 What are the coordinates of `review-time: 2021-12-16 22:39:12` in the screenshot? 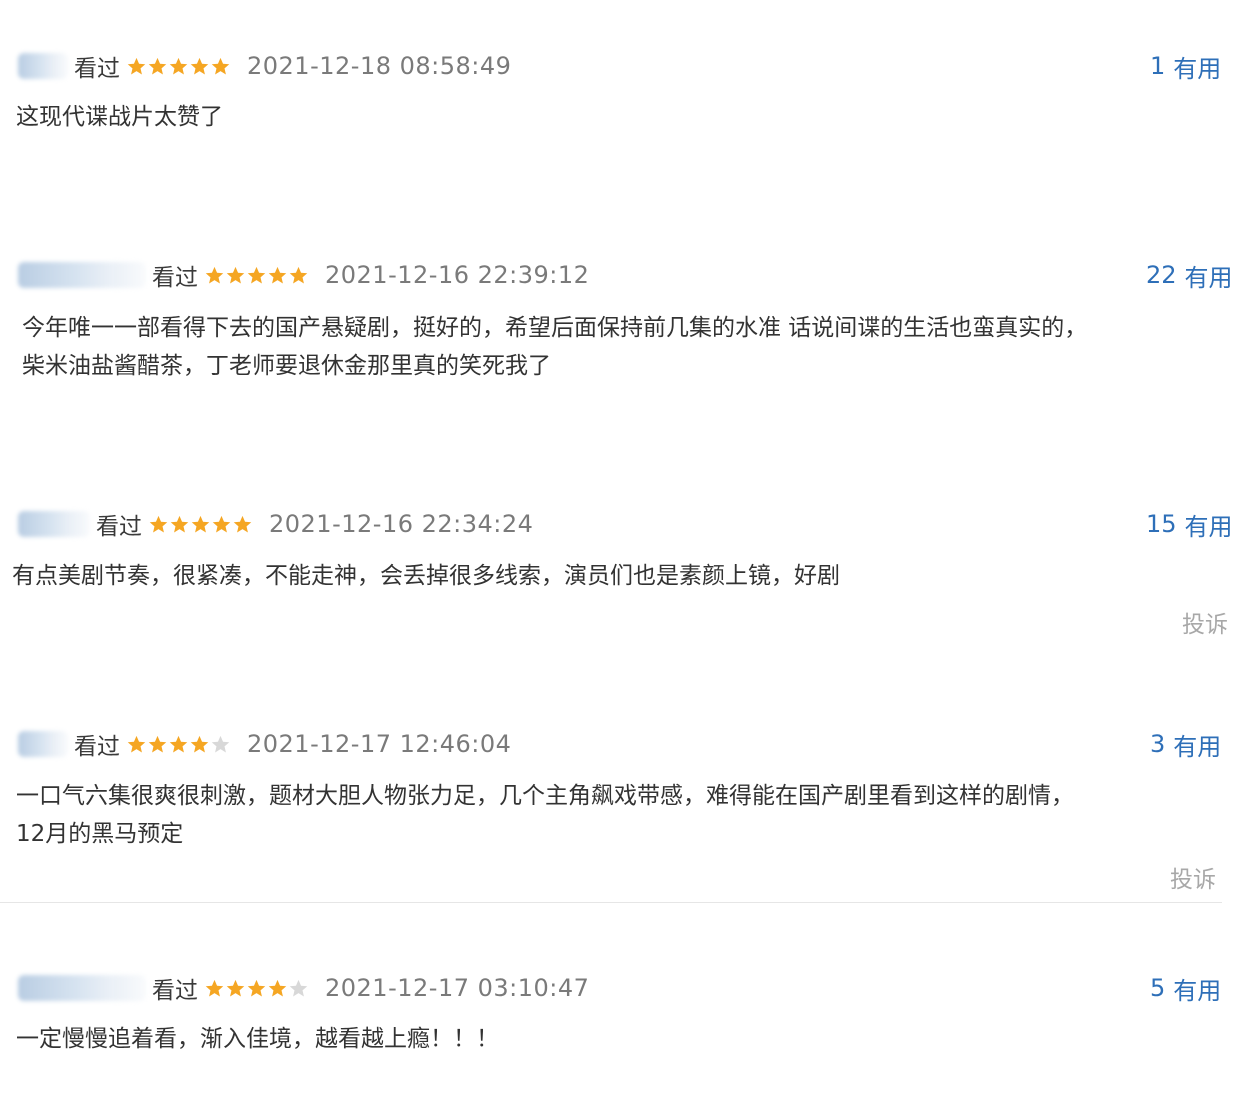 It's located at (457, 275).